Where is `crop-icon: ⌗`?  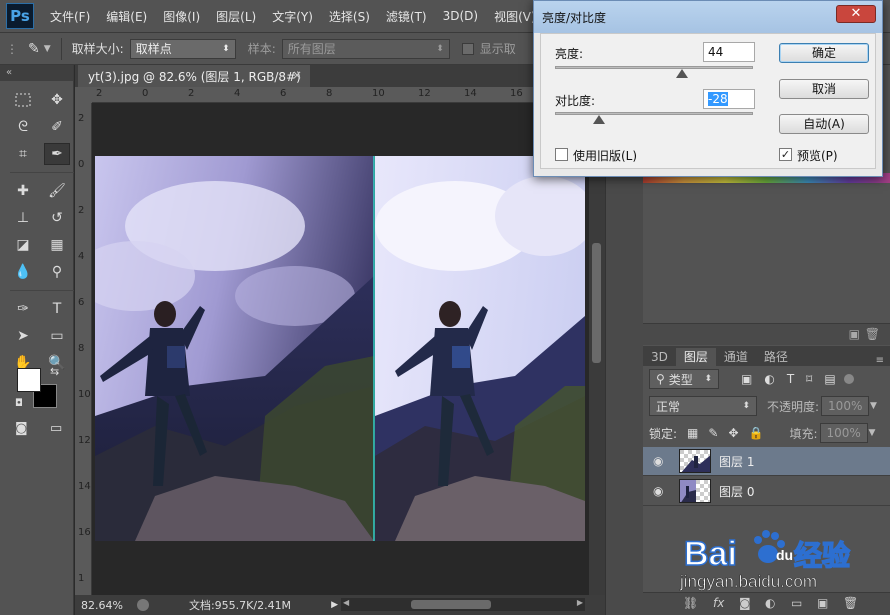
crop-icon: ⌗ is located at coordinates (23, 154).